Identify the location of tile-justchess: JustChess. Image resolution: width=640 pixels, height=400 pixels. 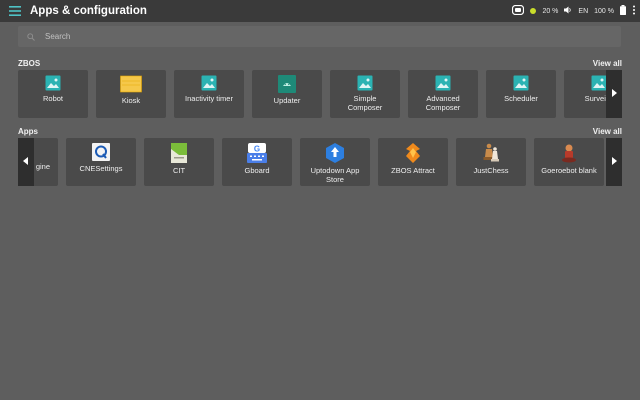
(491, 162).